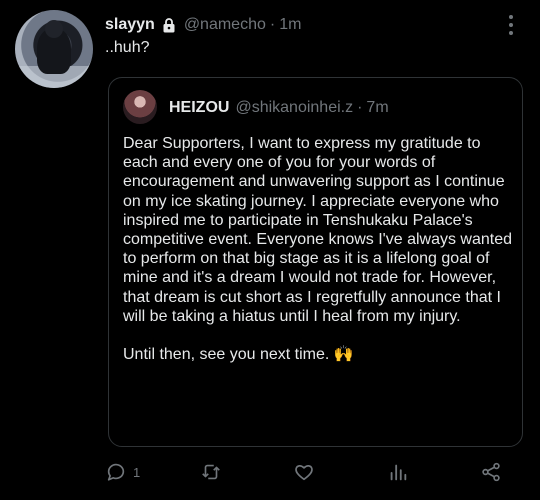 Image resolution: width=540 pixels, height=500 pixels. What do you see at coordinates (169, 25) in the screenshot?
I see `lock-icon` at bounding box center [169, 25].